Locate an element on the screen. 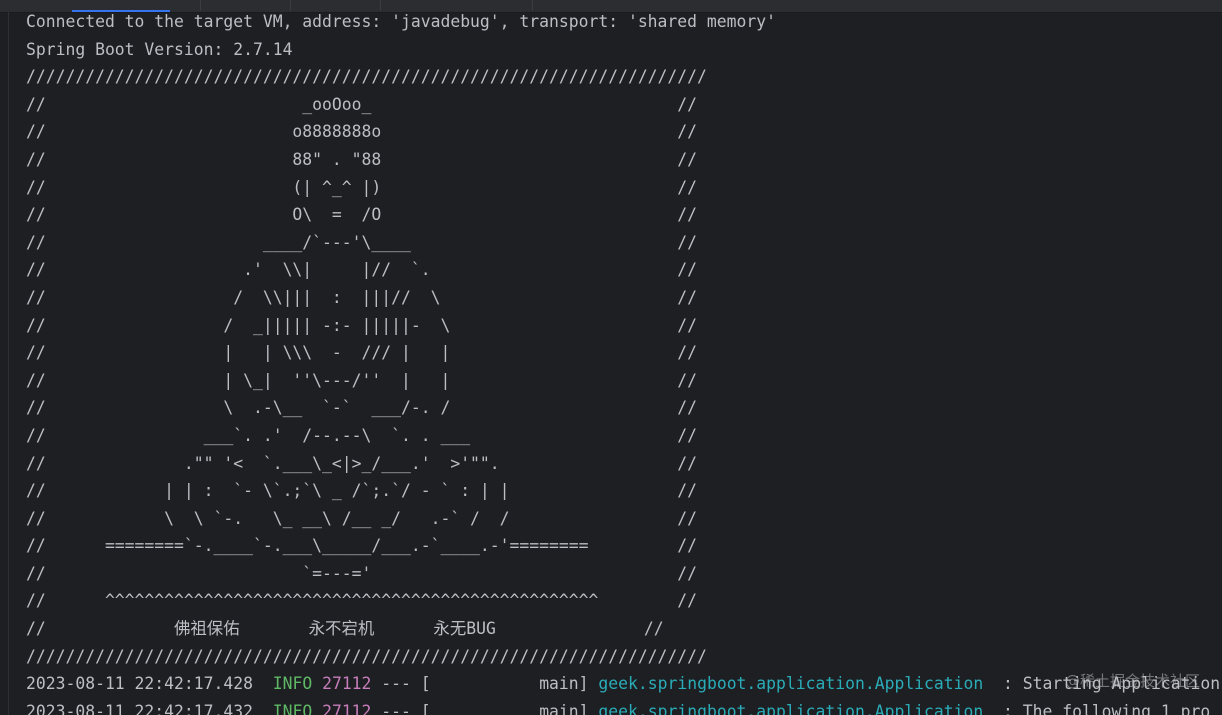 Image resolution: width=1222 pixels, height=715 pixels. banner-line: // o8888888o // is located at coordinates (362, 132).